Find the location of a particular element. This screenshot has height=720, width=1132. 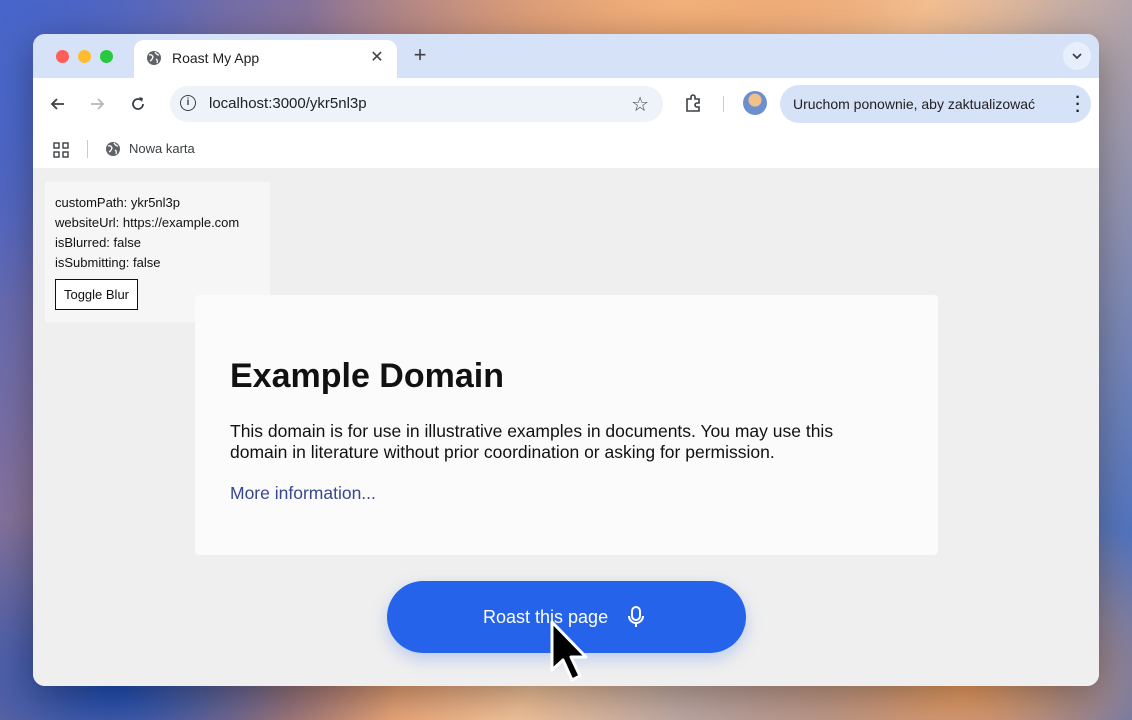

extensions-puzzle-icon is located at coordinates (694, 103).